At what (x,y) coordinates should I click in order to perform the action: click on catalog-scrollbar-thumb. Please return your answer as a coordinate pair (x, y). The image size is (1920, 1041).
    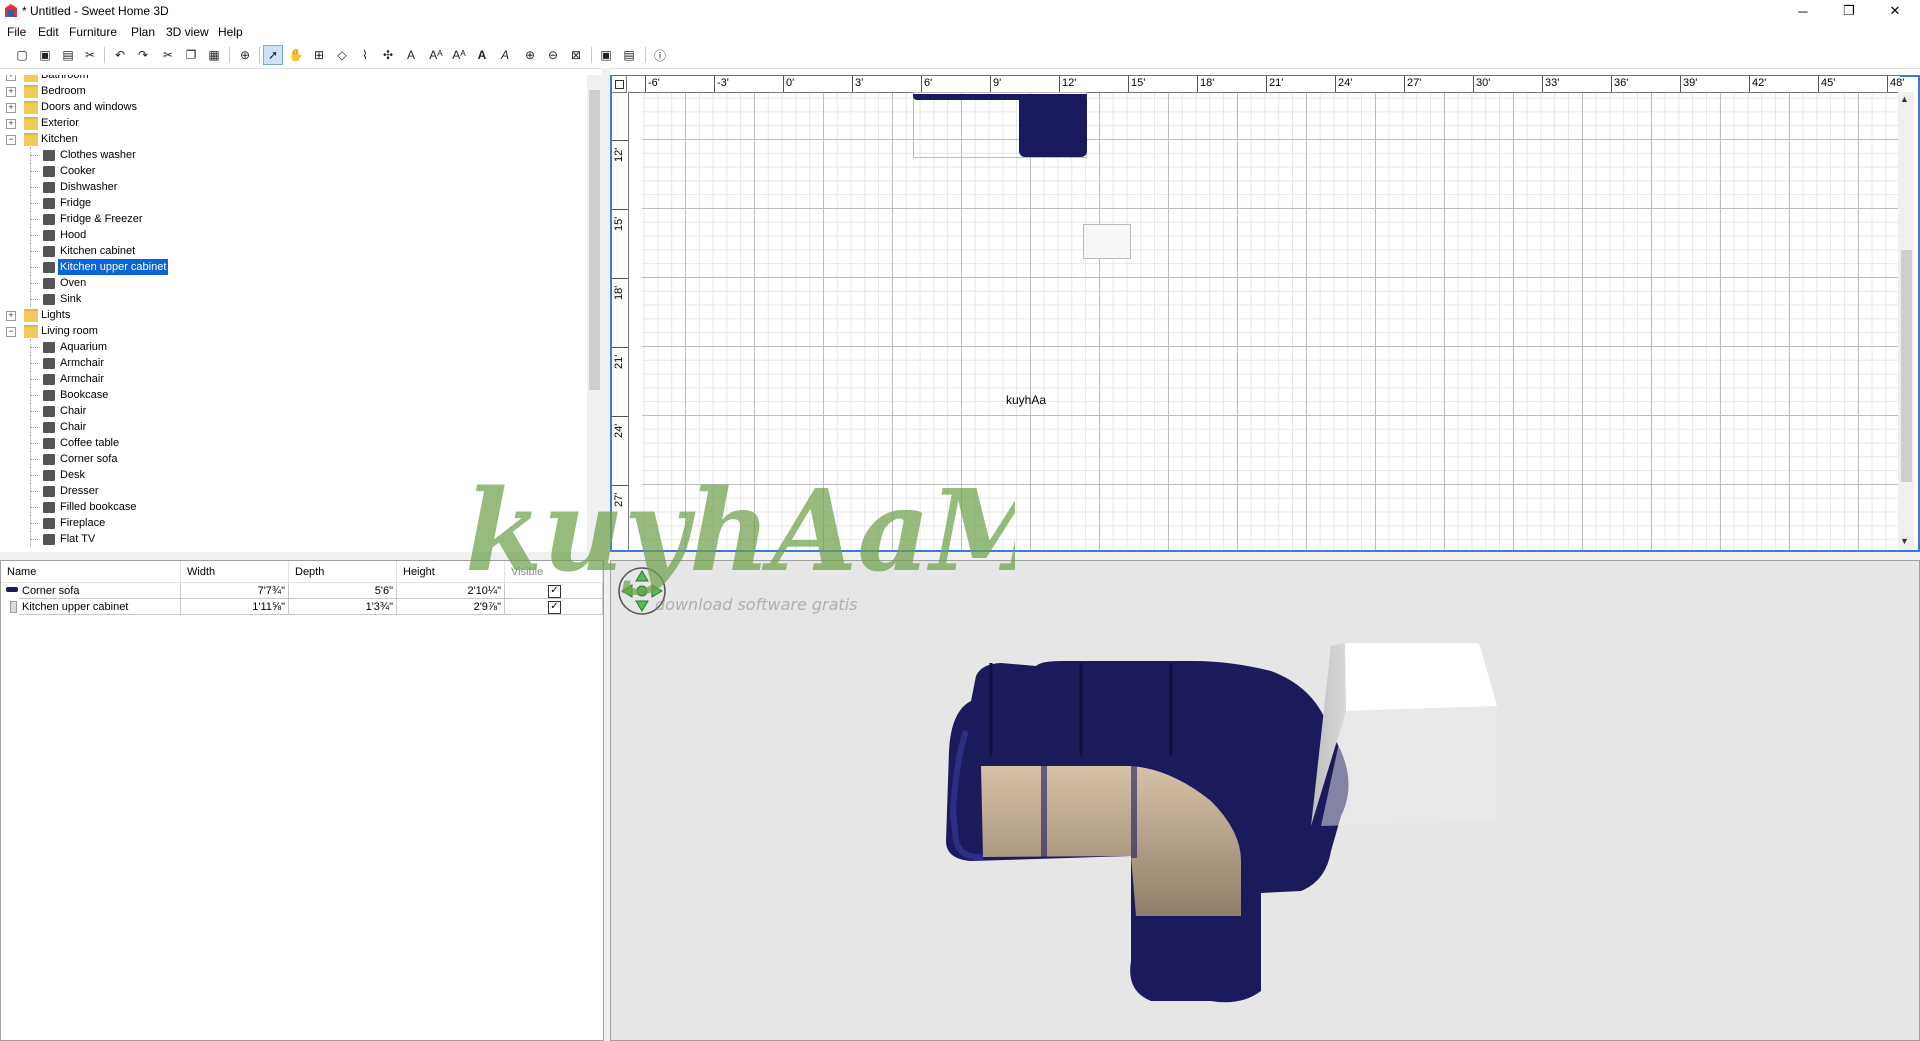
    Looking at the image, I should click on (594, 240).